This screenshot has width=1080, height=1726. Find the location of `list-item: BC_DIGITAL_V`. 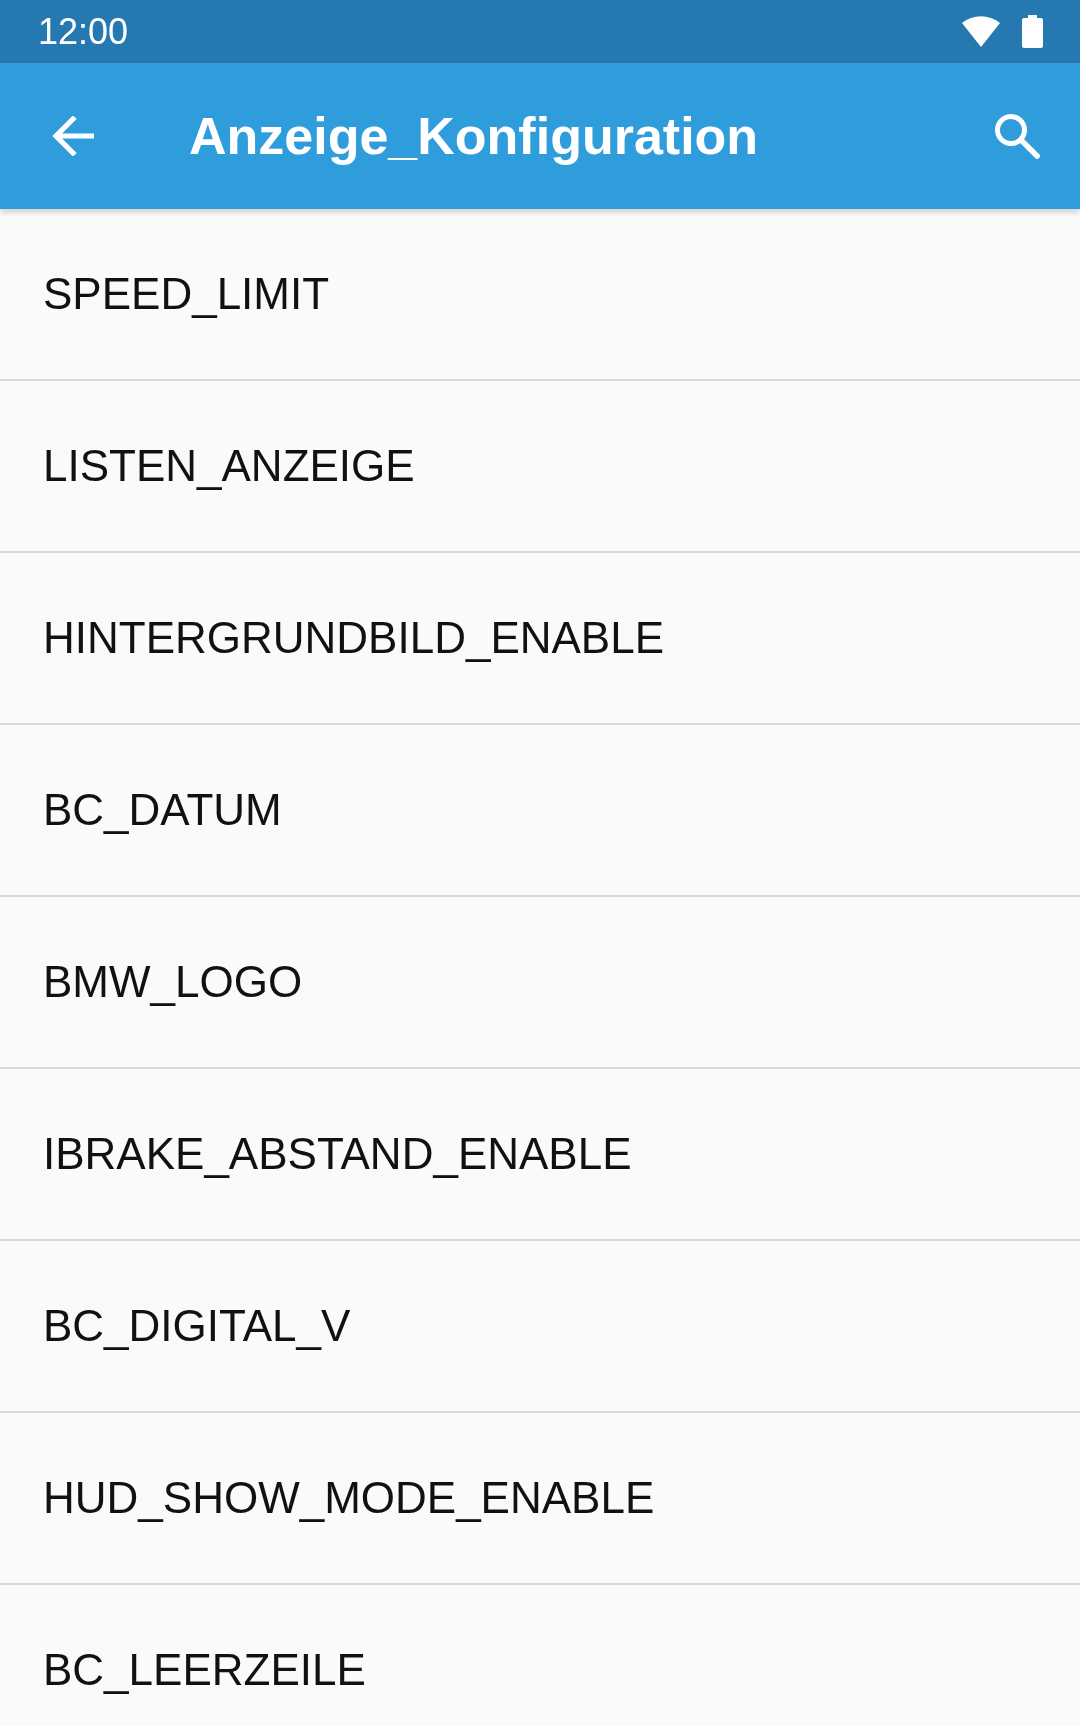

list-item: BC_DIGITAL_V is located at coordinates (540, 1327).